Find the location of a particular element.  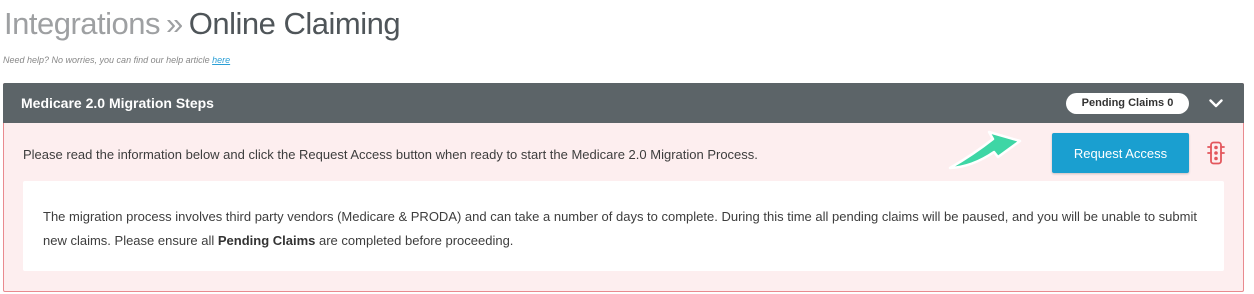

request-access-button: Request Access is located at coordinates (1120, 153).